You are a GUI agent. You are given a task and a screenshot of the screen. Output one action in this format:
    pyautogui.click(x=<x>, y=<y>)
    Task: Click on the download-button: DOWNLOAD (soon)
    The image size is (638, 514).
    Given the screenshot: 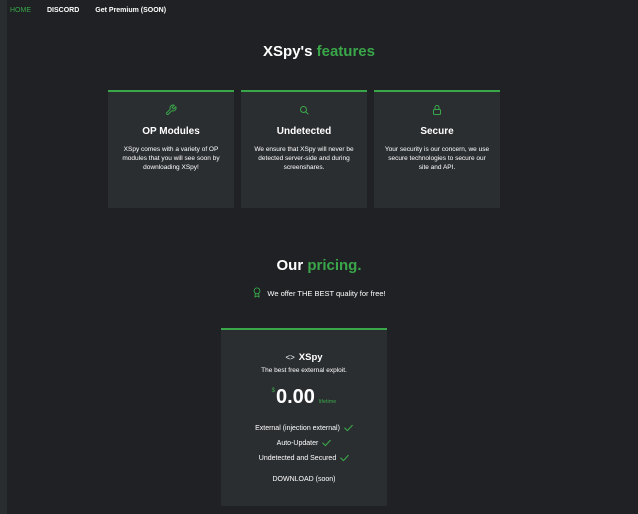 What is the action you would take?
    pyautogui.click(x=303, y=479)
    